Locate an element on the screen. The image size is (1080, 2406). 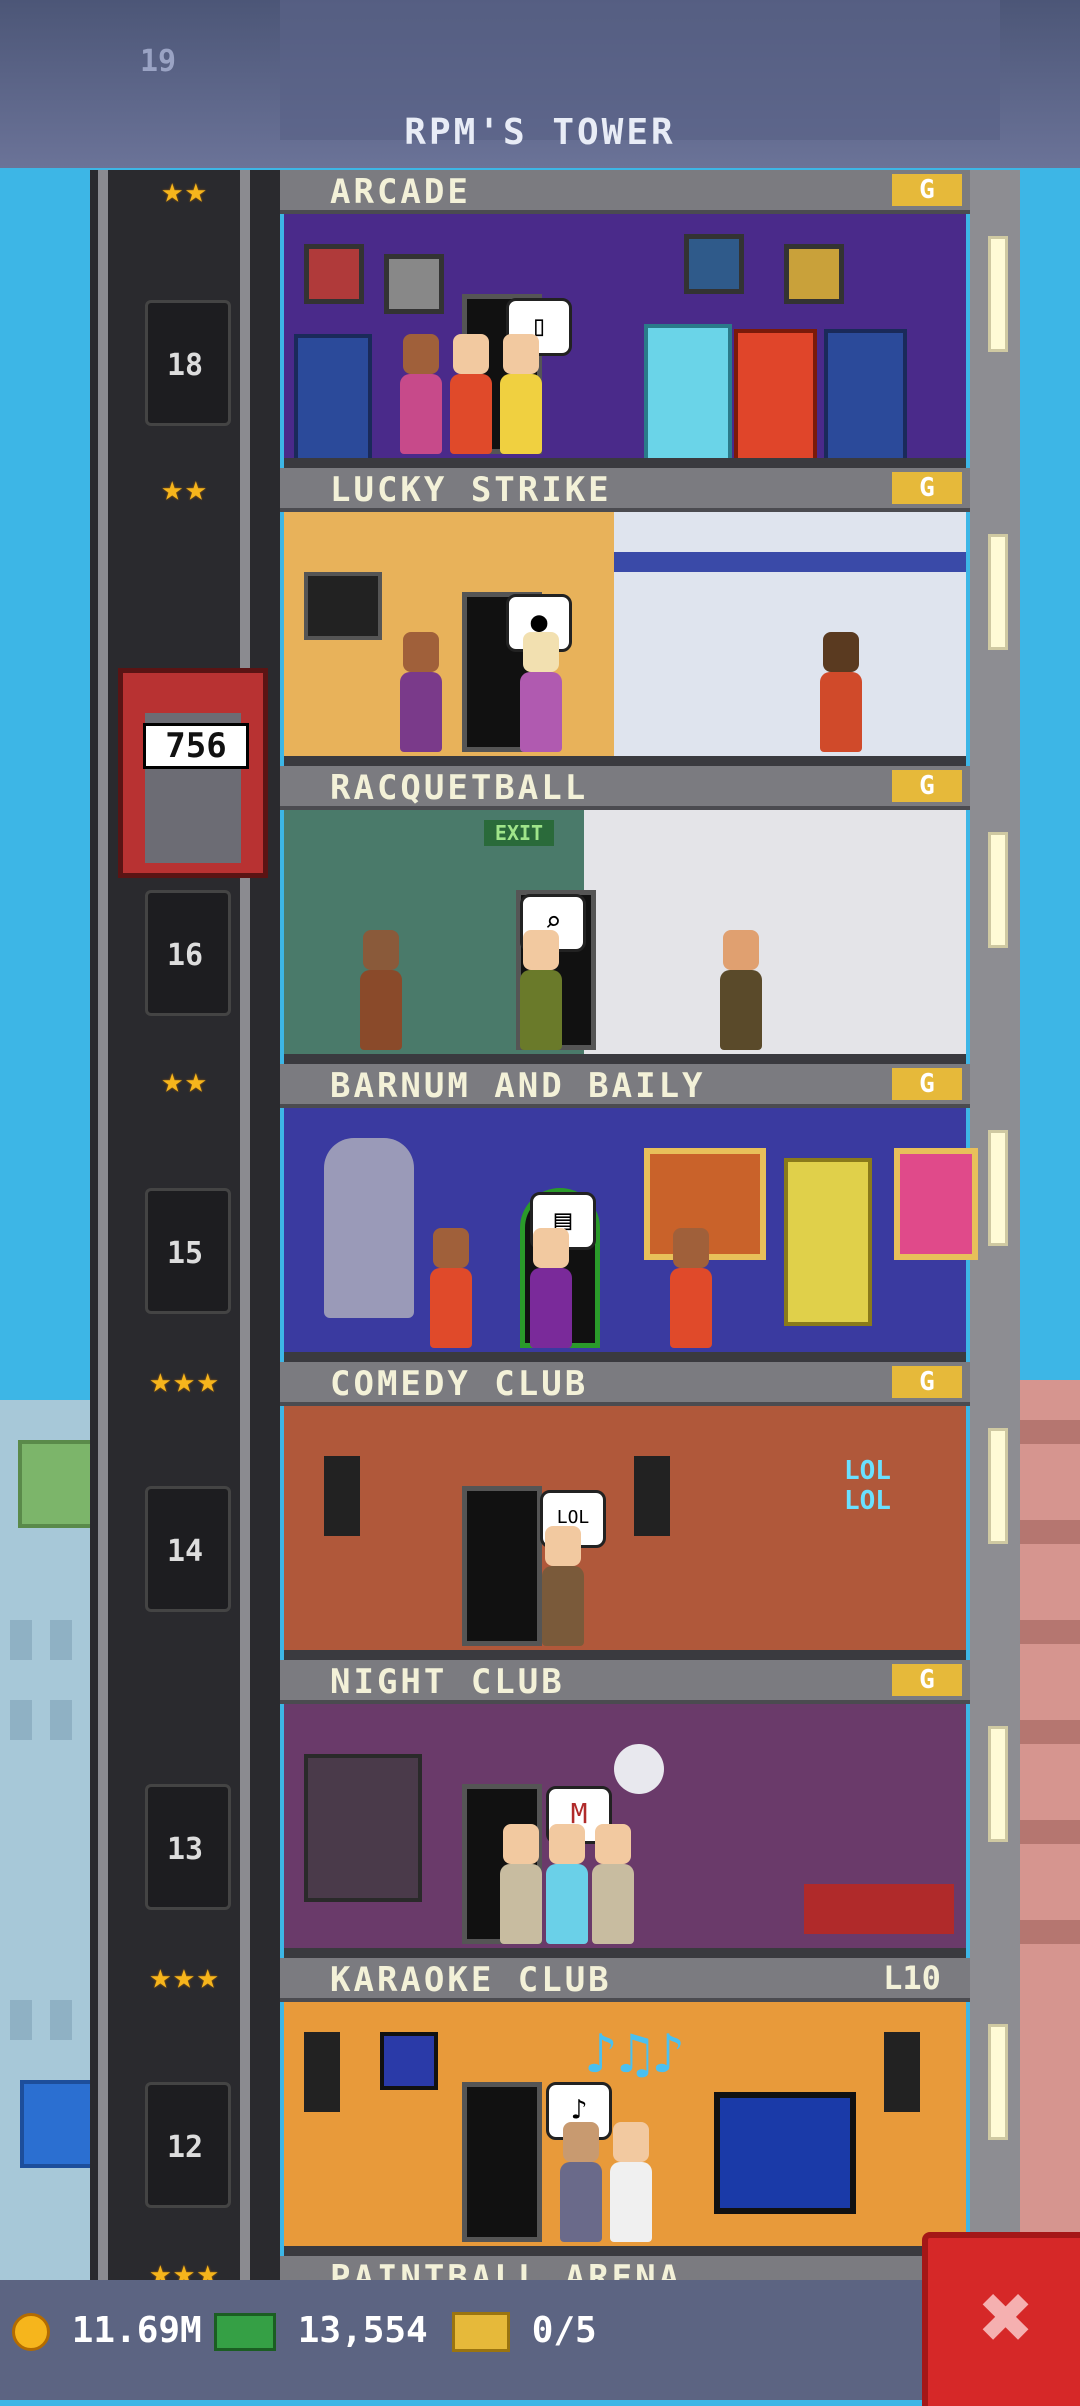
neon-lol-sign: LOL LOL is located at coordinates (867, 1486).